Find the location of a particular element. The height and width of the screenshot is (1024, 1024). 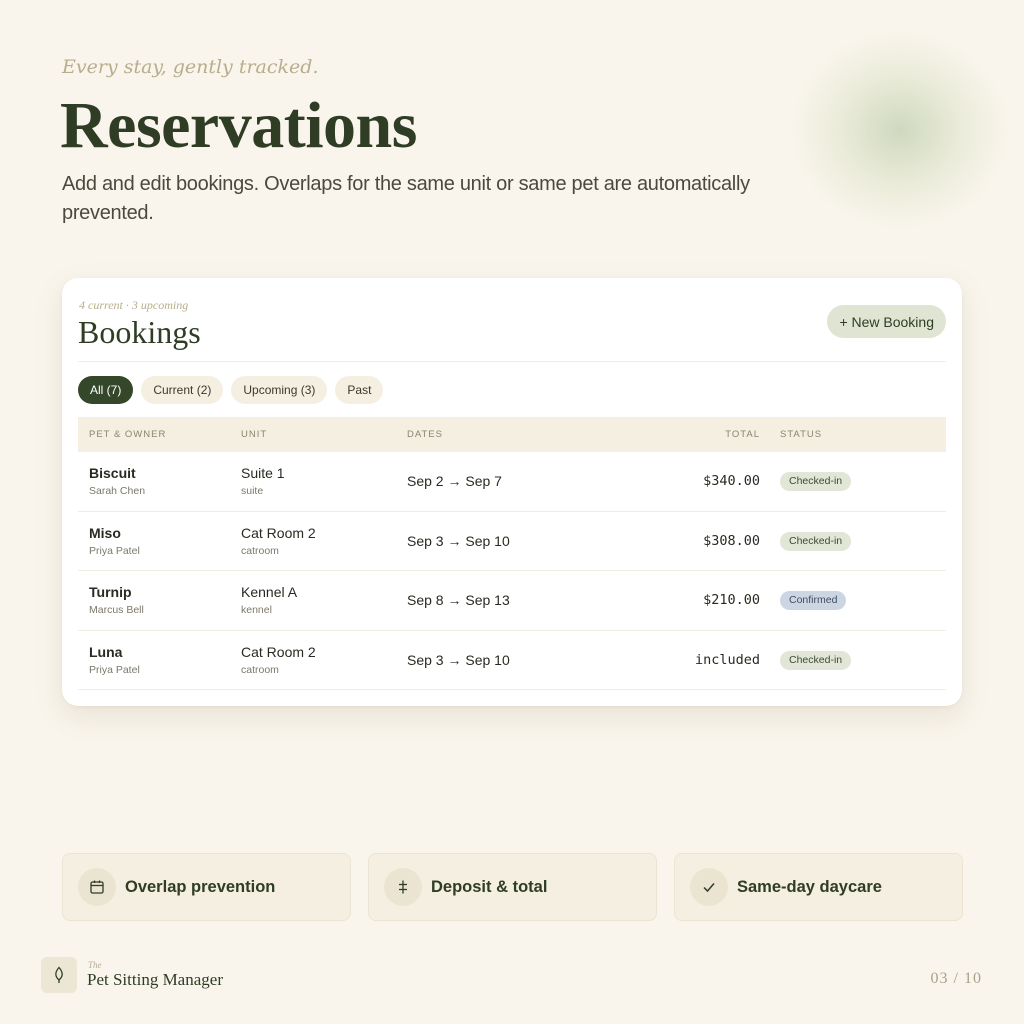

filter-past: Past is located at coordinates (359, 390).